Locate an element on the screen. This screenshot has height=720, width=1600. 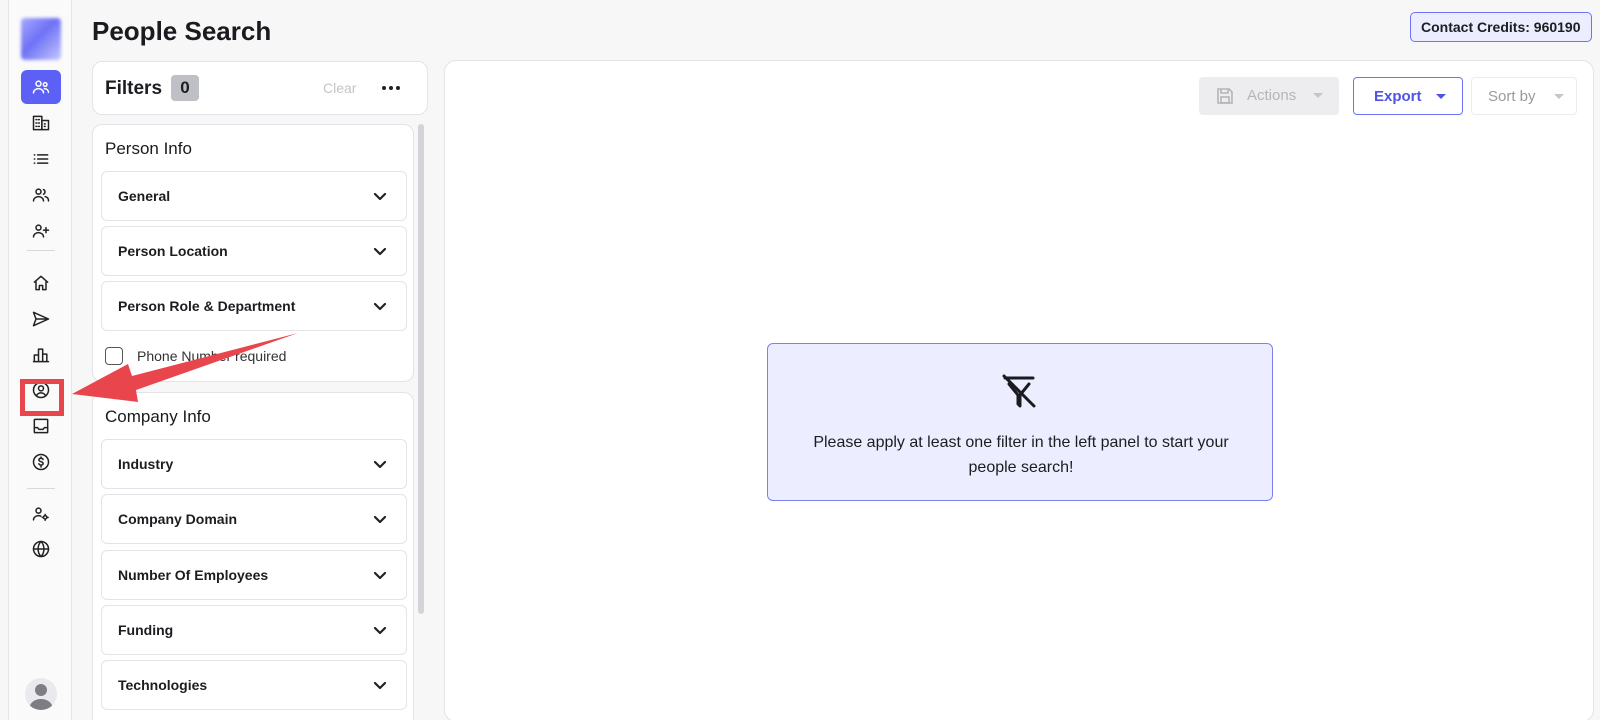
accordion-company-domain: Company Domain is located at coordinates (254, 519).